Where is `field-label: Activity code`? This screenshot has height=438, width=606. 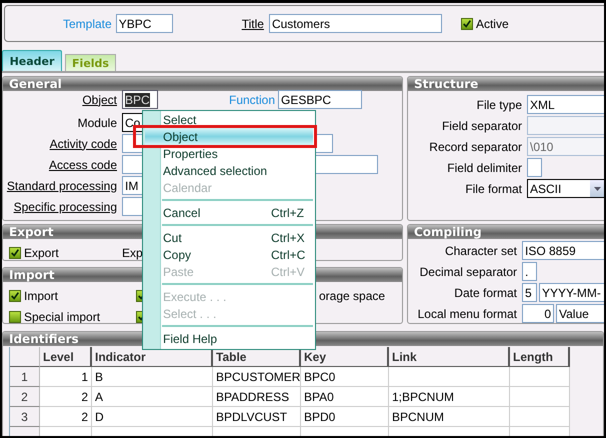 field-label: Activity code is located at coordinates (82, 143).